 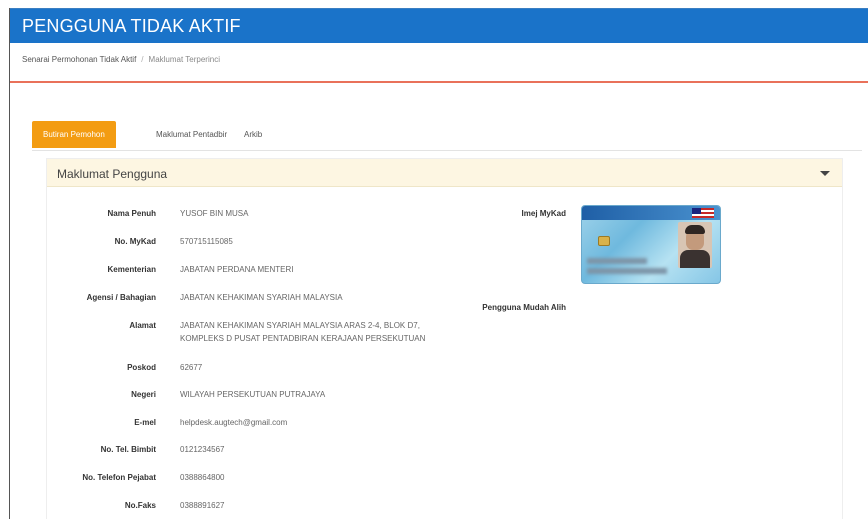 I want to click on field-label-emel: E-mel, so click(x=145, y=422).